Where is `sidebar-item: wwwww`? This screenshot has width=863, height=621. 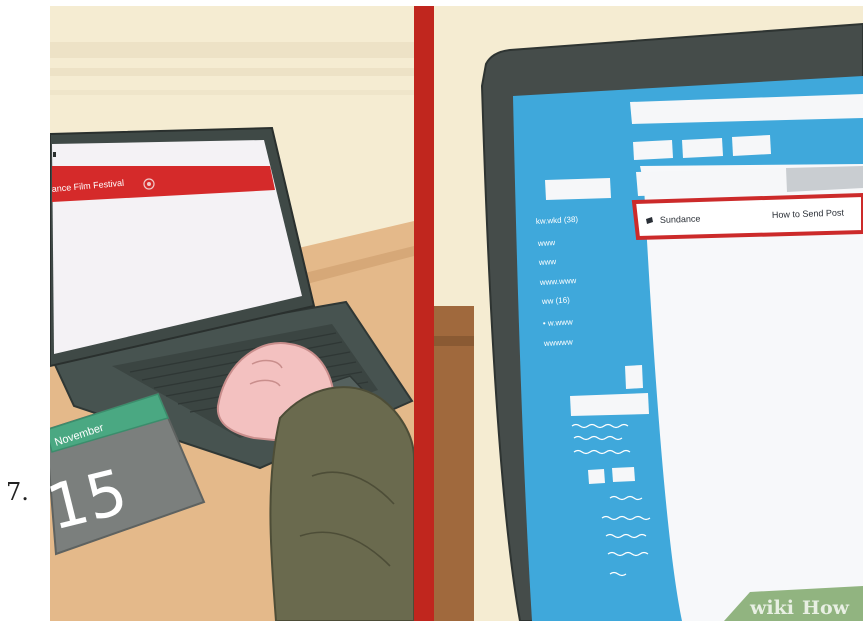 sidebar-item: wwwww is located at coordinates (558, 342).